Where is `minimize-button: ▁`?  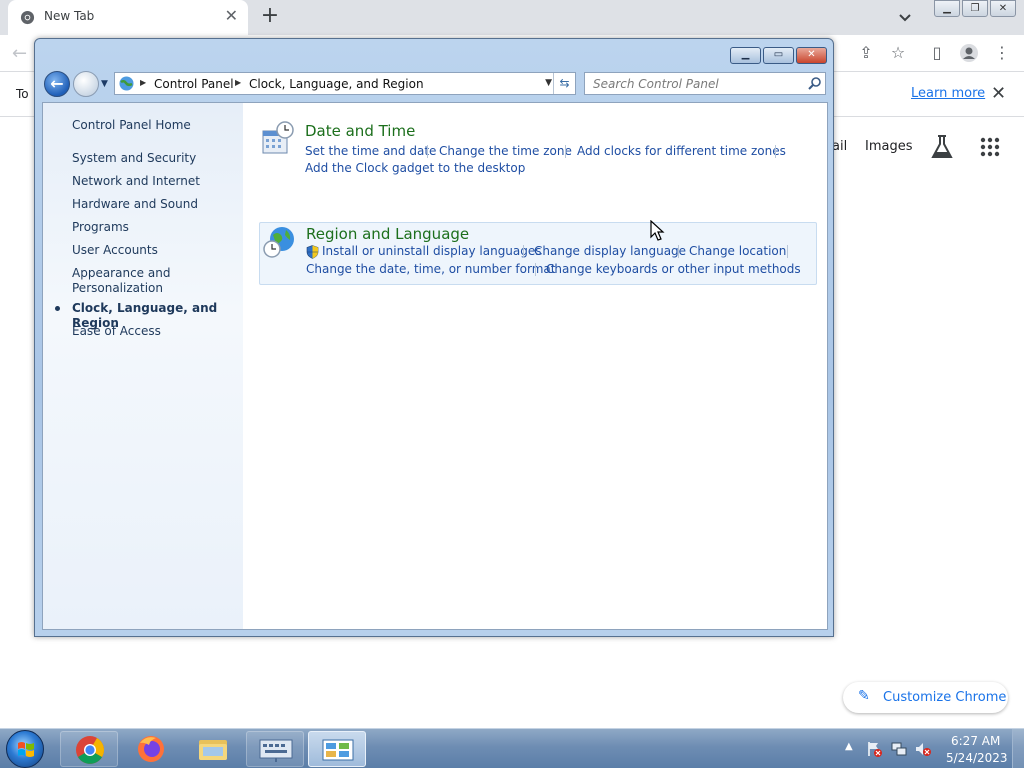
minimize-button: ▁ is located at coordinates (745, 55).